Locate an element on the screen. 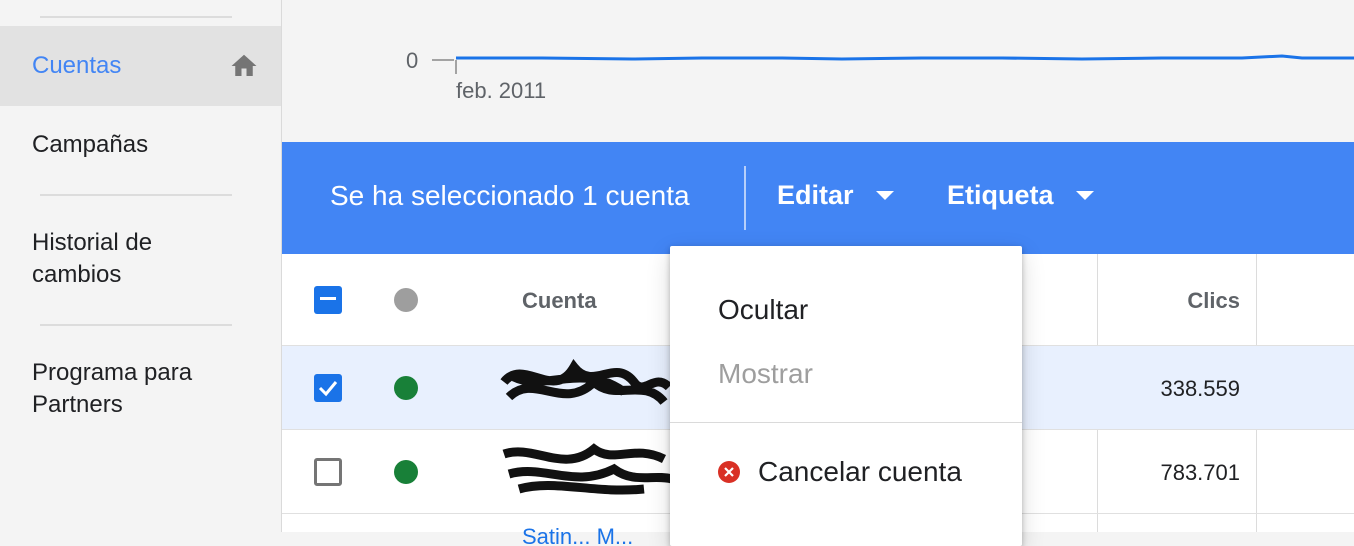  sidebar-item-label: Historial de cambios is located at coordinates (92, 258).